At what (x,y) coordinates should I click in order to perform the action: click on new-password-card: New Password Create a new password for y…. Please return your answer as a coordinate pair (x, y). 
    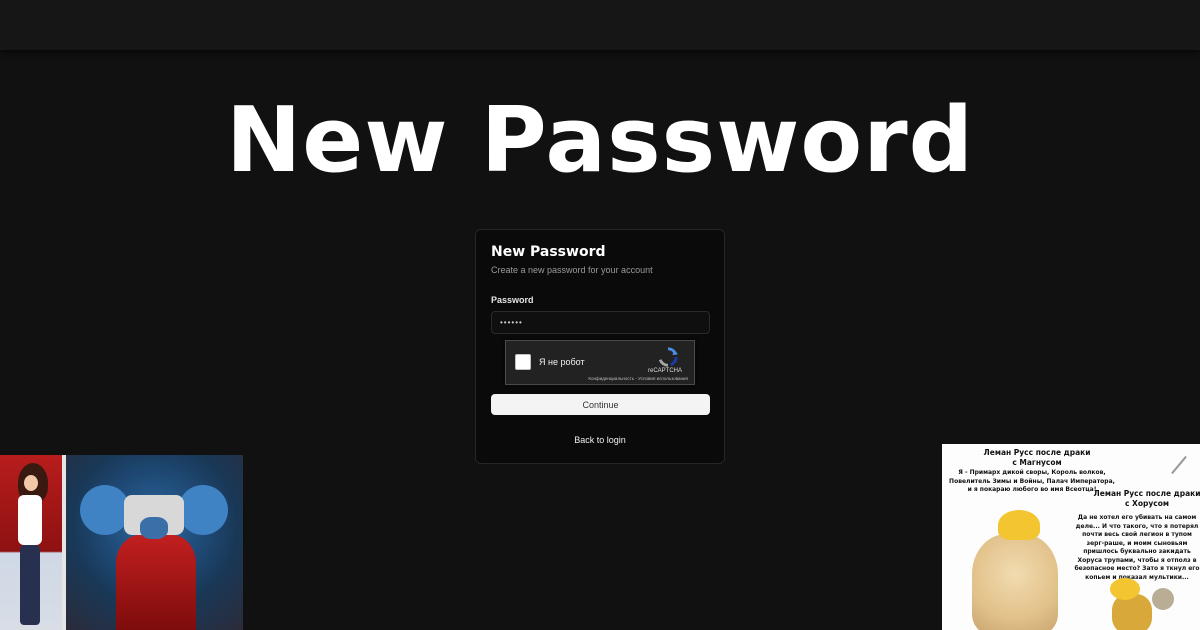
    Looking at the image, I should click on (600, 346).